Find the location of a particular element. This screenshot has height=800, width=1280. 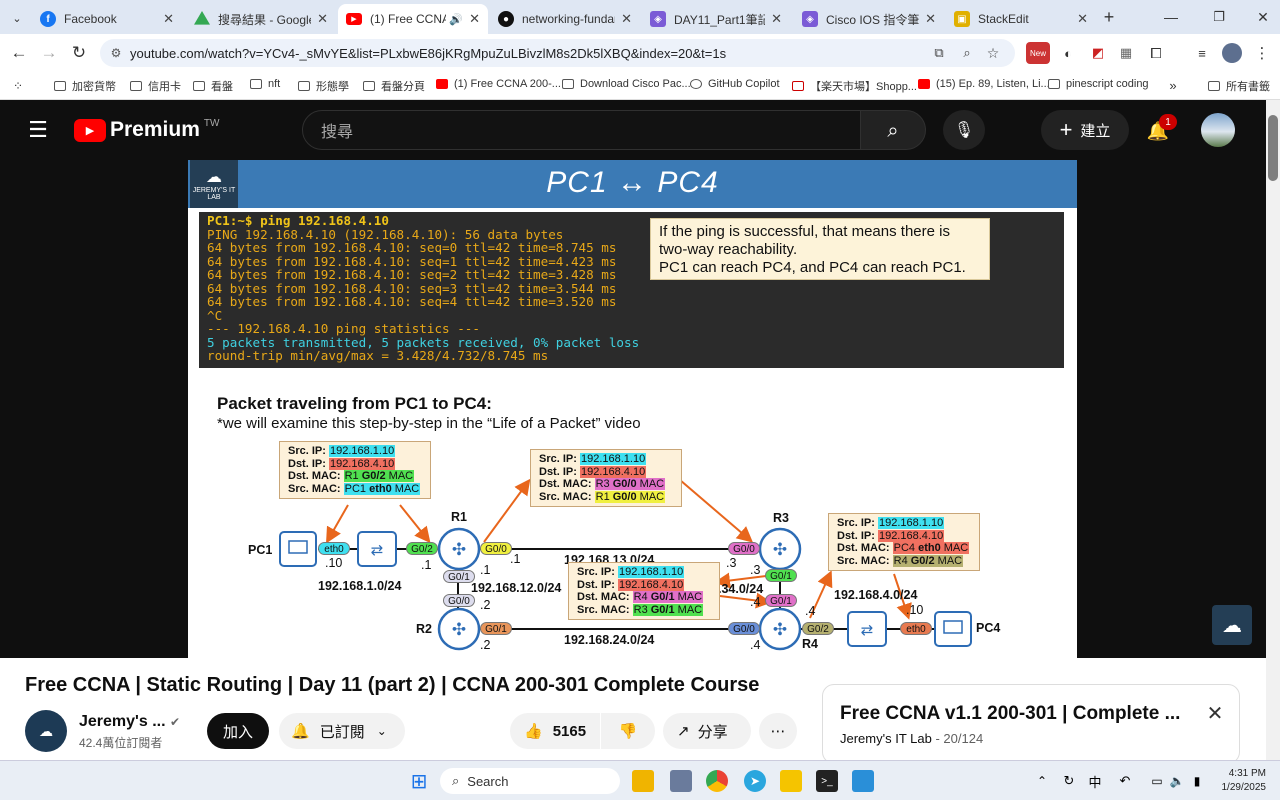

interface-pc1-eth0: eth0 is located at coordinates (334, 548).